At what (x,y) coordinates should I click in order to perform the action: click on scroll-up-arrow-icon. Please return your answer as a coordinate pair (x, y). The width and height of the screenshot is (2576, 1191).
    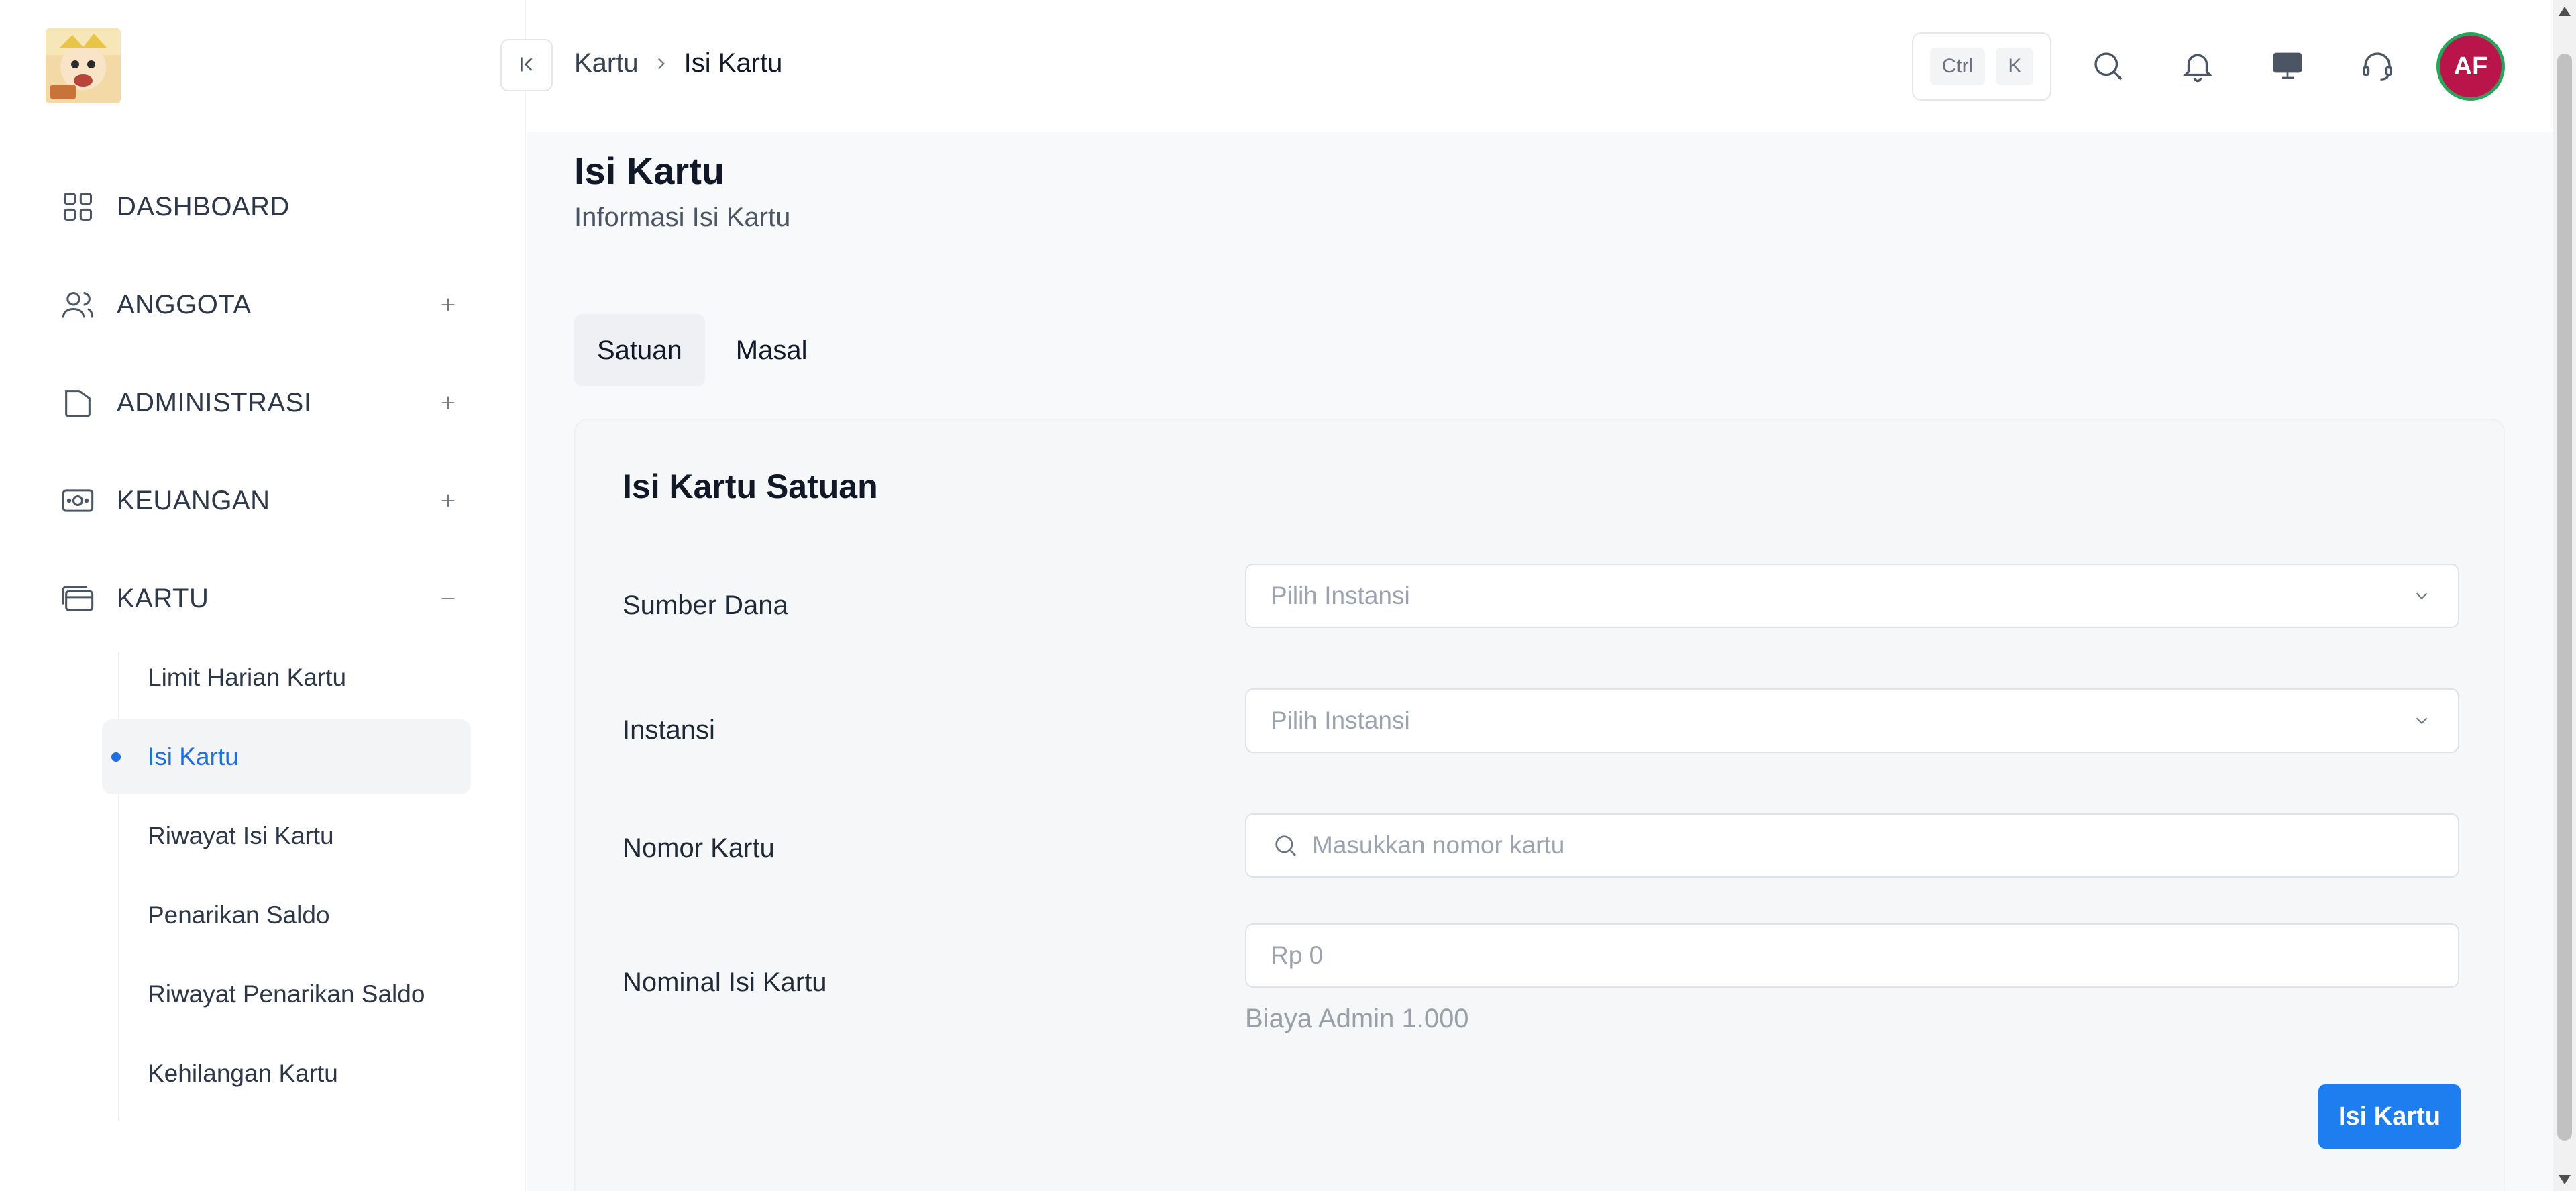
    Looking at the image, I should click on (2565, 12).